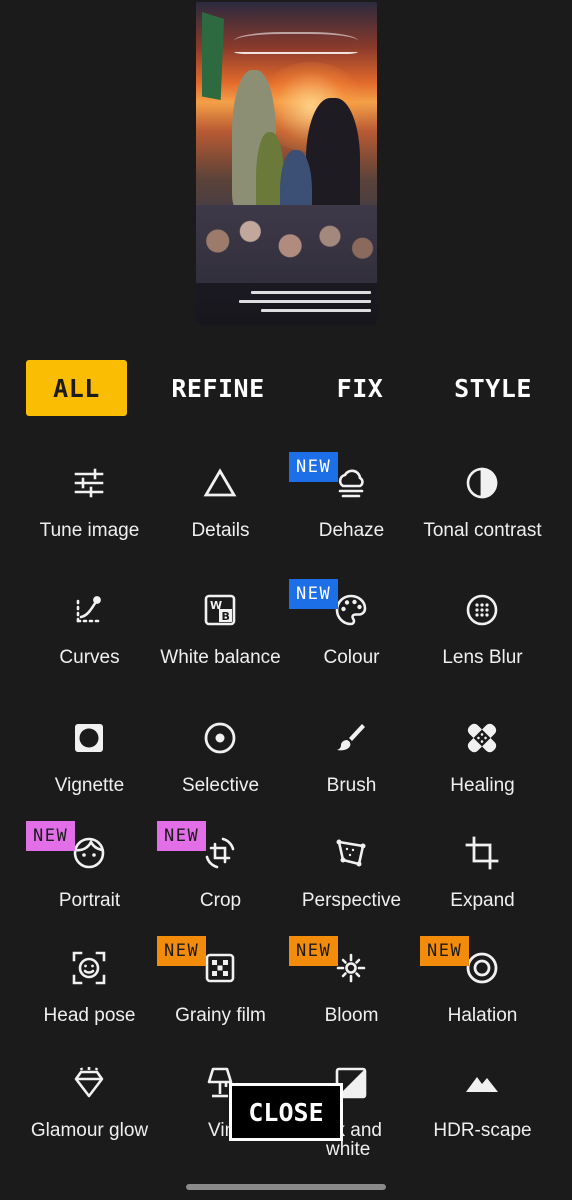 This screenshot has width=572, height=1200. Describe the element at coordinates (220, 483) in the screenshot. I see `triangle-icon` at that location.